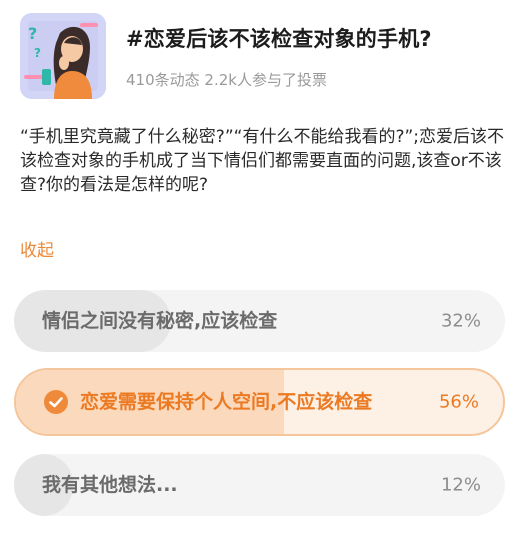 This screenshot has height=539, width=521. I want to click on check-circle-icon, so click(56, 402).